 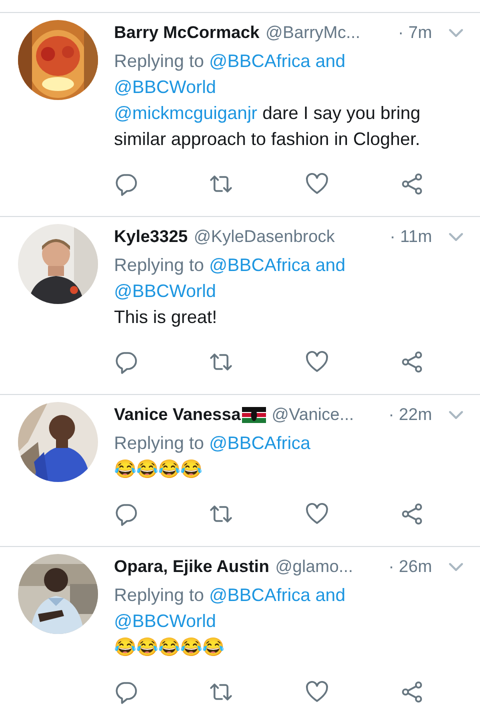 I want to click on user-name: Opara, Ejike Austin, so click(x=192, y=567).